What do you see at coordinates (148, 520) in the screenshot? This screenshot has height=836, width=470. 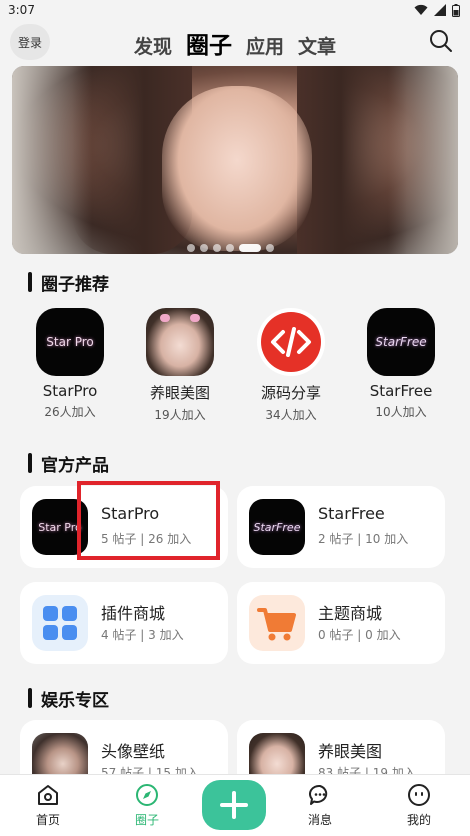 I see `highlight-annotation` at bounding box center [148, 520].